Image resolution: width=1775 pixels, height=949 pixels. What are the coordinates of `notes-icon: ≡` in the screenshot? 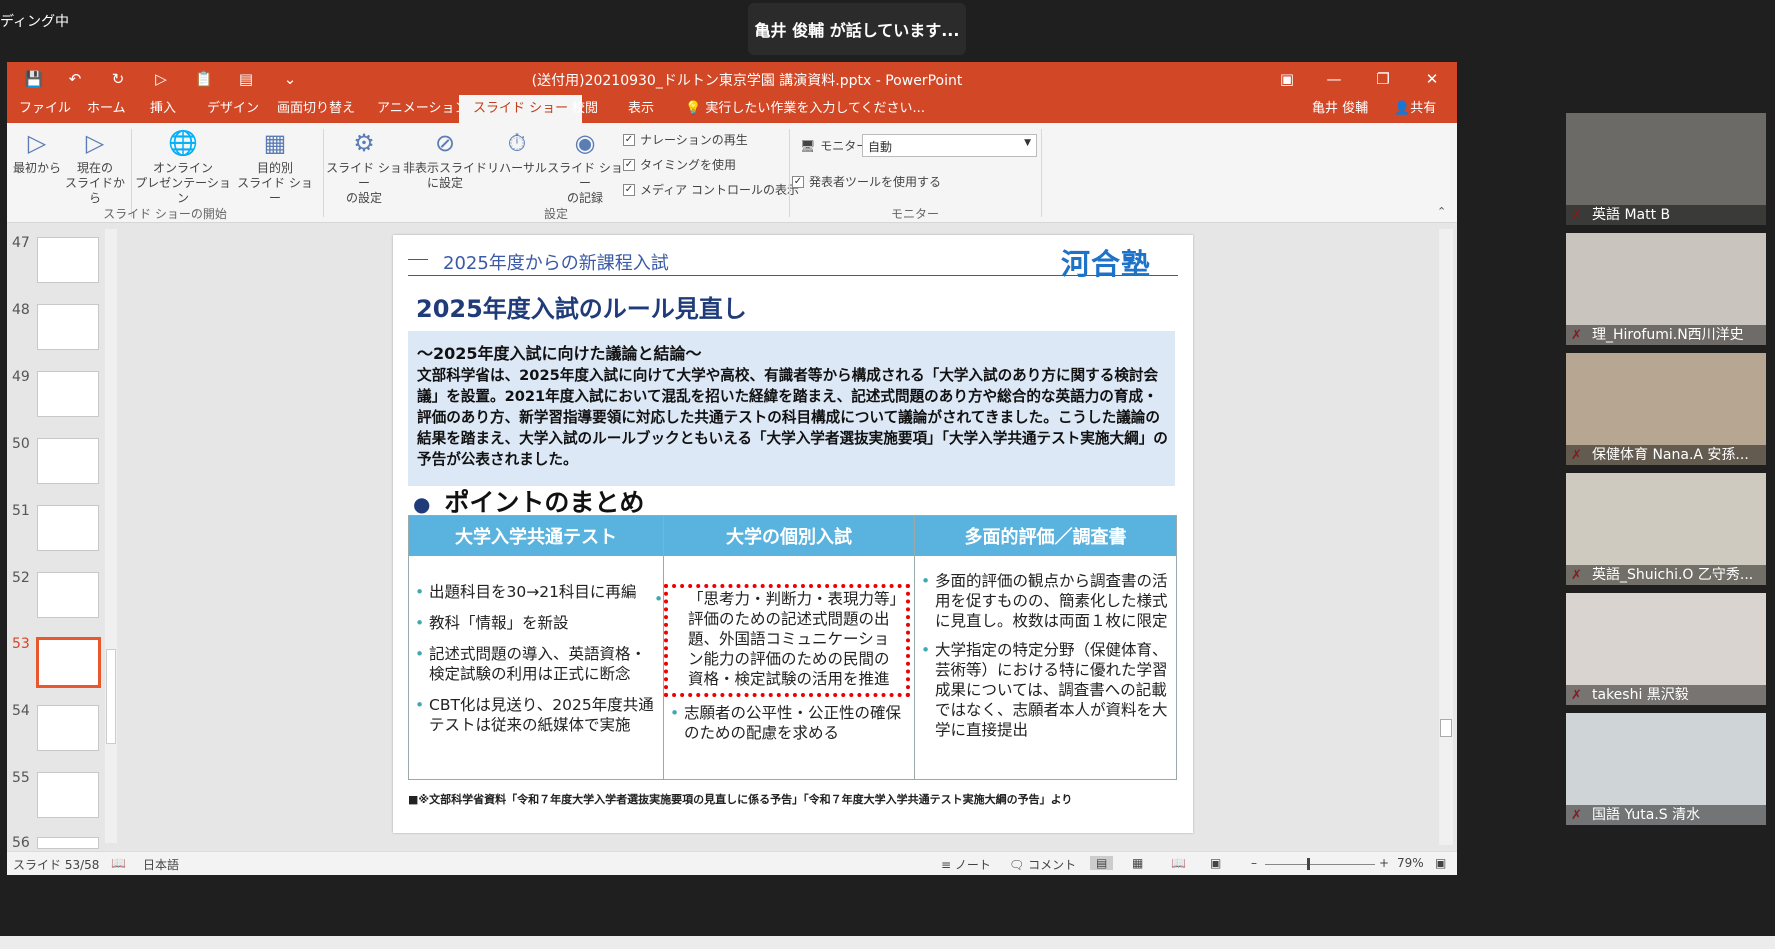 It's located at (948, 865).